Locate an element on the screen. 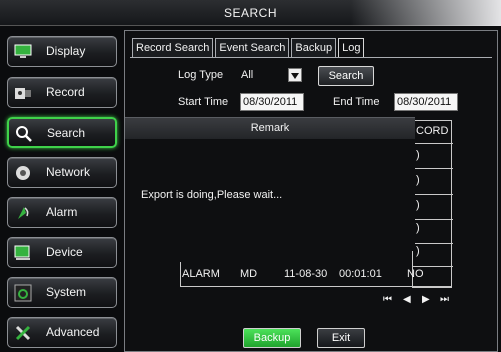 The width and height of the screenshot is (501, 352). search-button: Search is located at coordinates (346, 76).